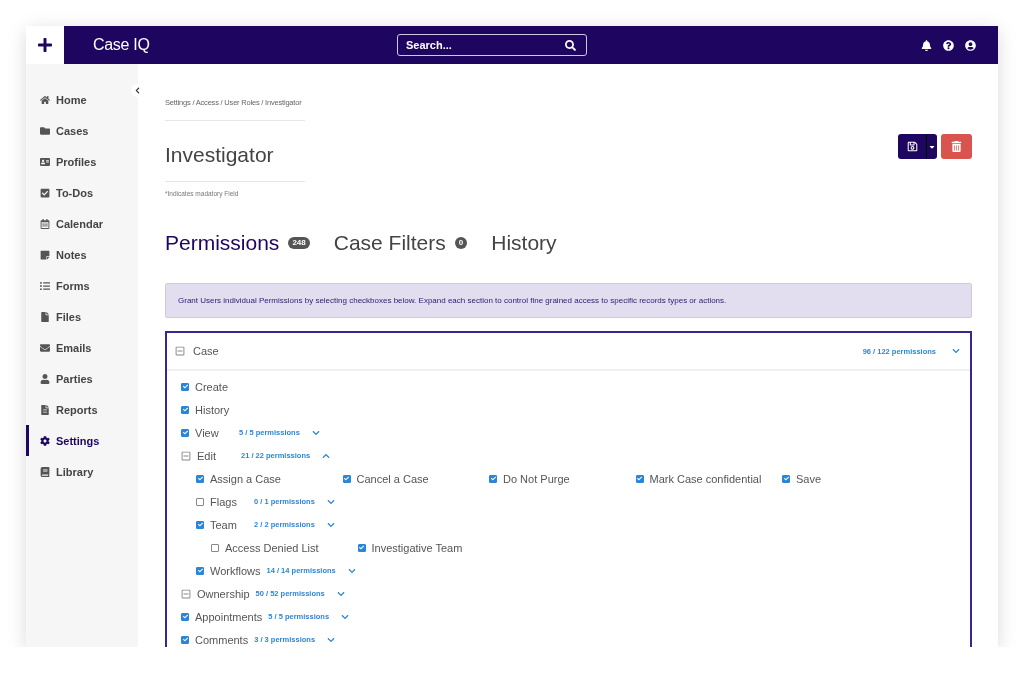 The image size is (1024, 673). I want to click on permission-label: Flags, so click(224, 501).